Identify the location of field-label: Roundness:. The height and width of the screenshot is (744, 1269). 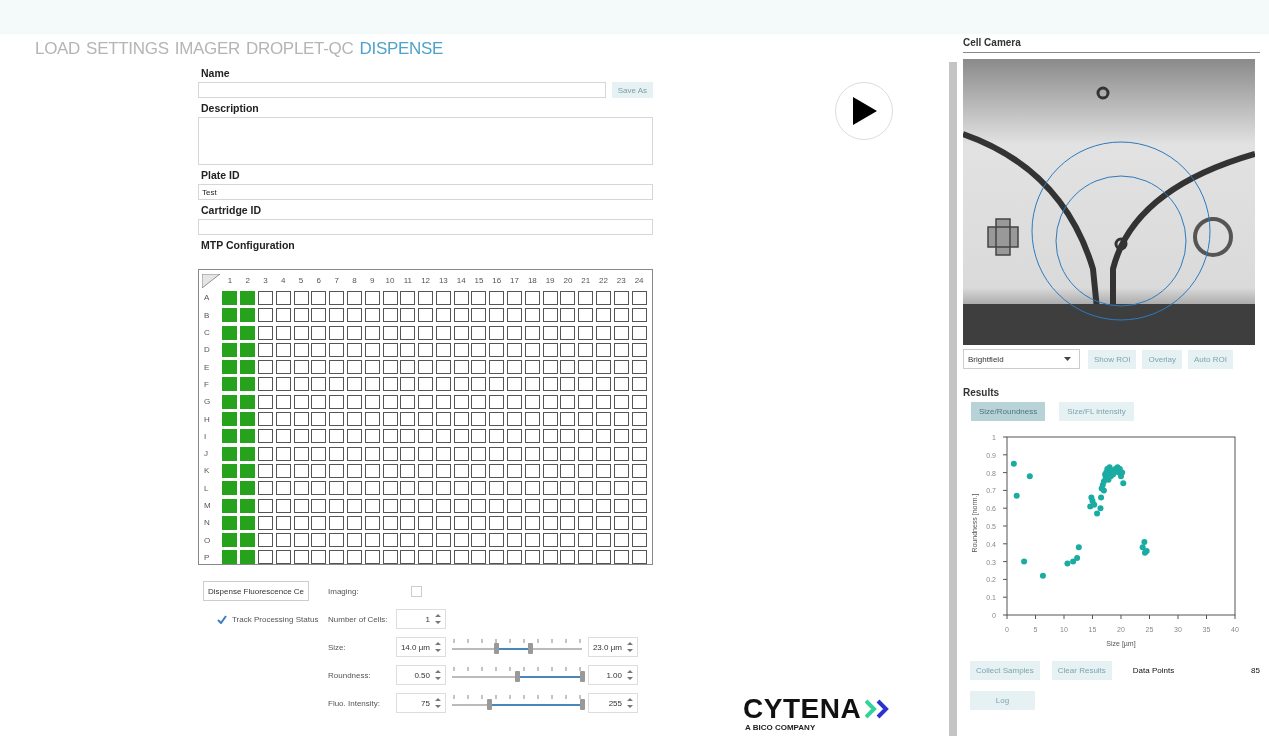
(350, 675).